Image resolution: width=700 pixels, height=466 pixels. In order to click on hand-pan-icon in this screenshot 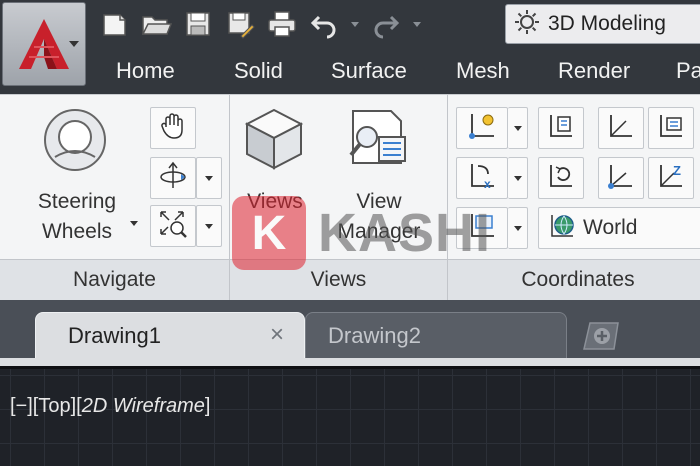, I will do `click(173, 128)`.